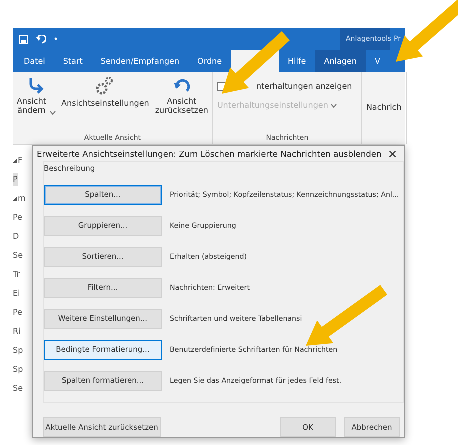 The image size is (458, 445). What do you see at coordinates (16, 293) in the screenshot?
I see `folder-item: Ei` at bounding box center [16, 293].